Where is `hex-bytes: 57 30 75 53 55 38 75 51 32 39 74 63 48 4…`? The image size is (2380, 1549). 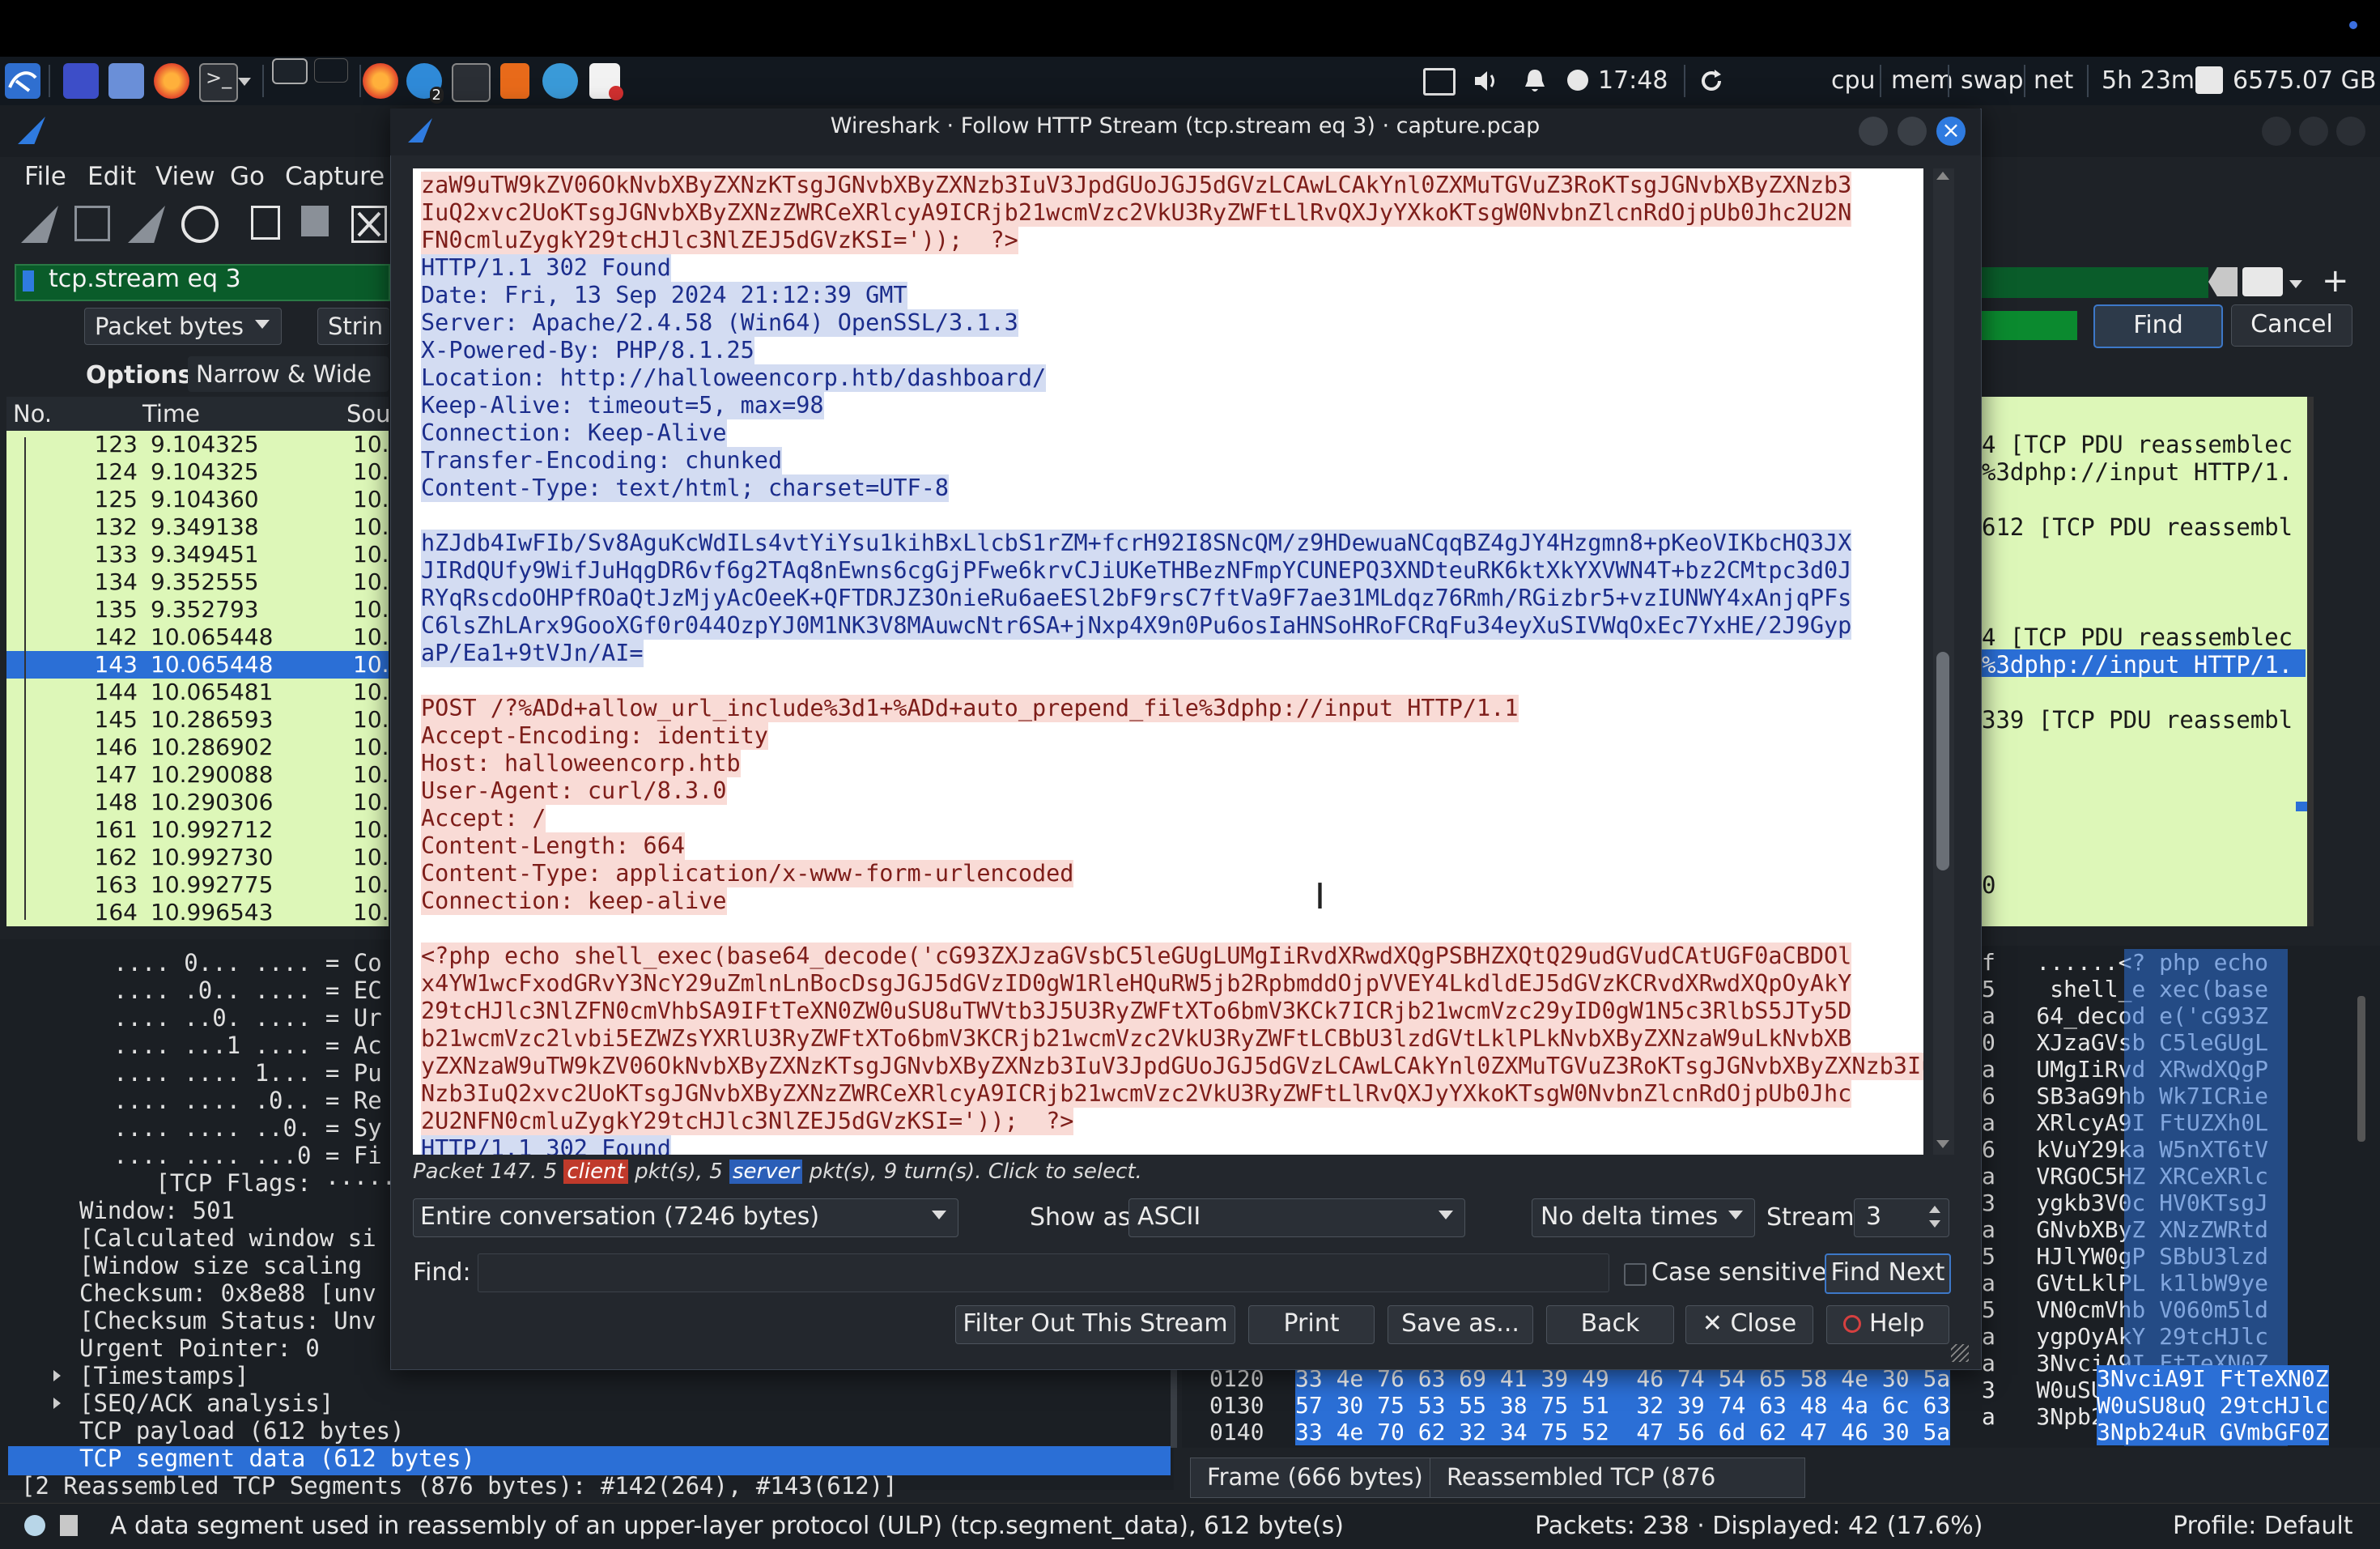
hex-bytes: 57 30 75 53 55 38 75 51 32 39 74 63 48 4… is located at coordinates (1623, 1406).